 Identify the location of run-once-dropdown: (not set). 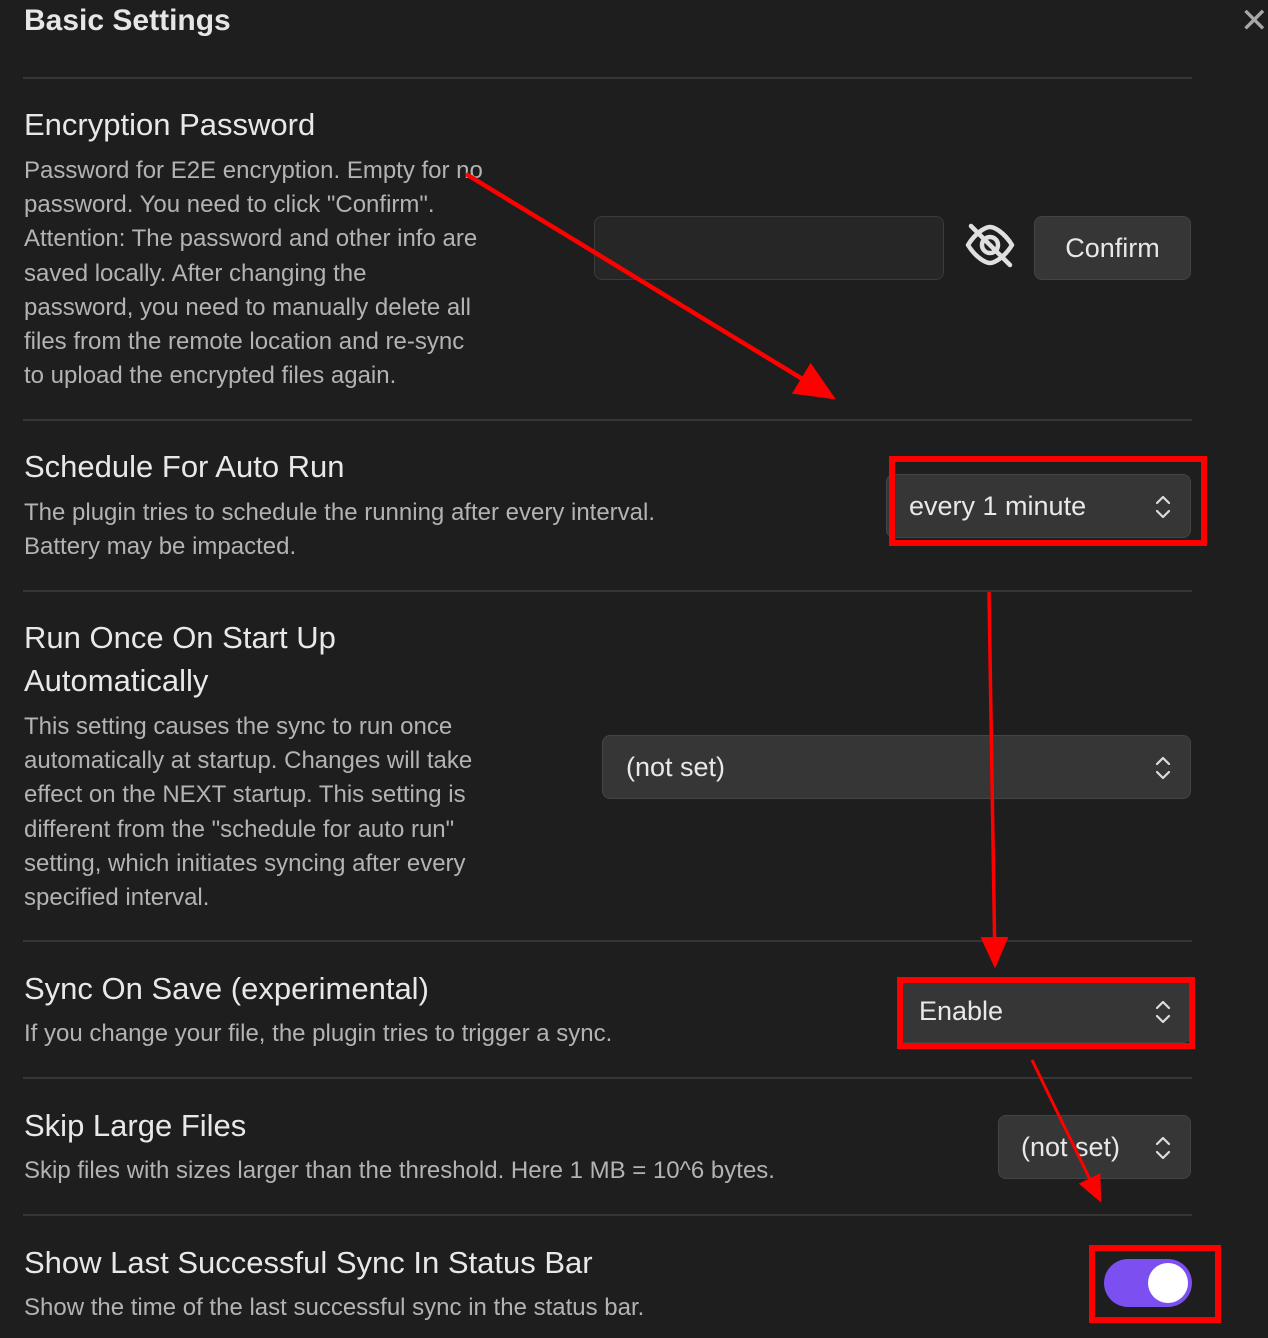
(896, 767).